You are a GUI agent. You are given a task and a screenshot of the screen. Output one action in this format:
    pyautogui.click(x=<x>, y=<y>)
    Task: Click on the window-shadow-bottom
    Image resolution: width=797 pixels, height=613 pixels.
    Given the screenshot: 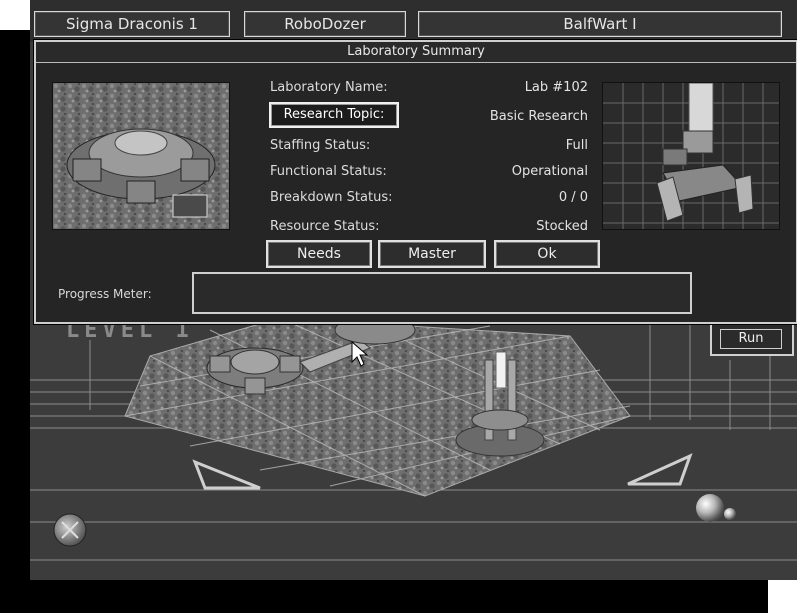 What is the action you would take?
    pyautogui.click(x=384, y=596)
    